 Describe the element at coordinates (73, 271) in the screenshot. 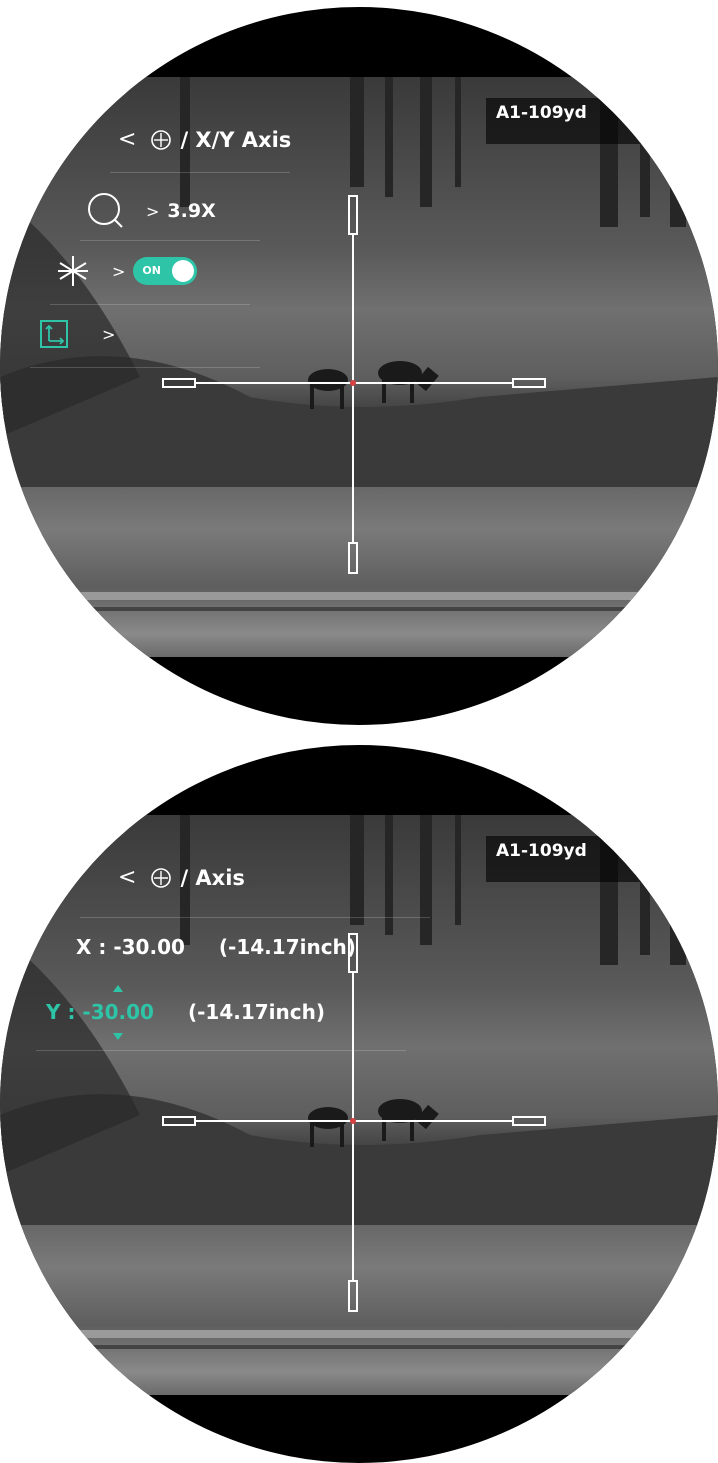

I see `snowflake-freeze-icon` at that location.